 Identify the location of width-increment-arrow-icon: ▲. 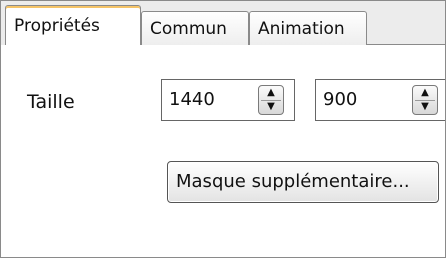
(271, 93).